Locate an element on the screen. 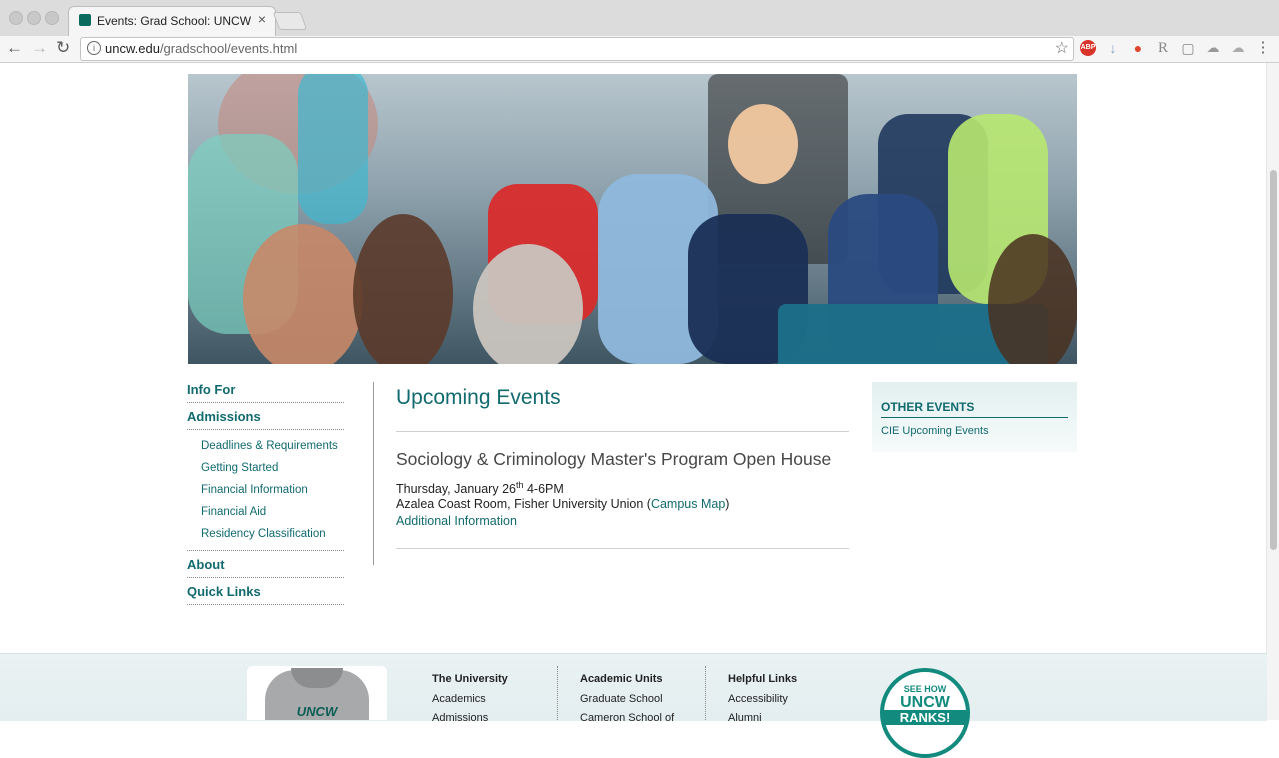 The width and height of the screenshot is (1279, 758). url-domain: uncw.edu is located at coordinates (132, 48).